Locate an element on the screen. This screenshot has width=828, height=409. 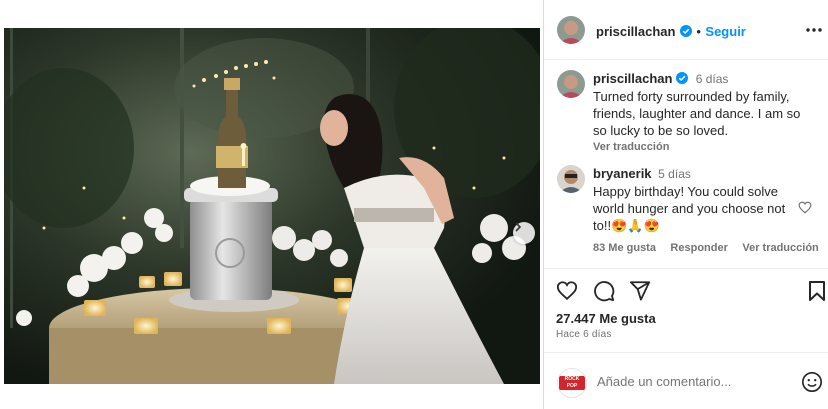
share-icon is located at coordinates (640, 290).